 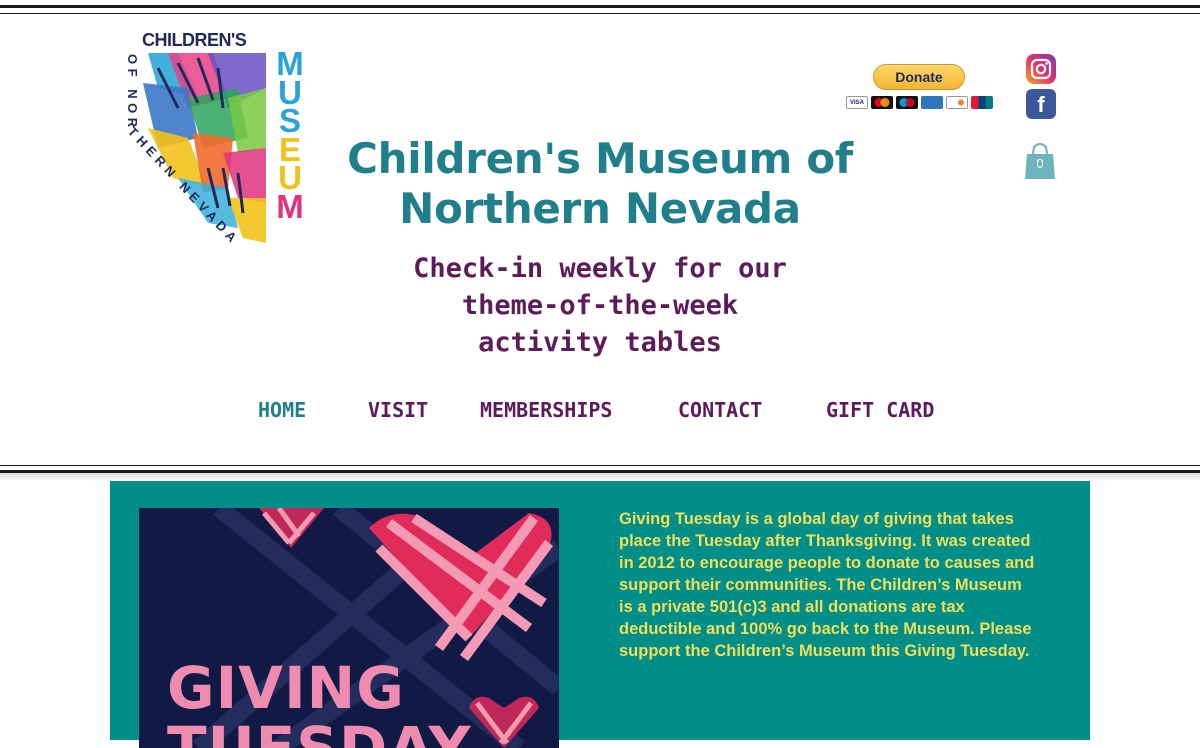 I want to click on discover-card-icon, so click(x=957, y=102).